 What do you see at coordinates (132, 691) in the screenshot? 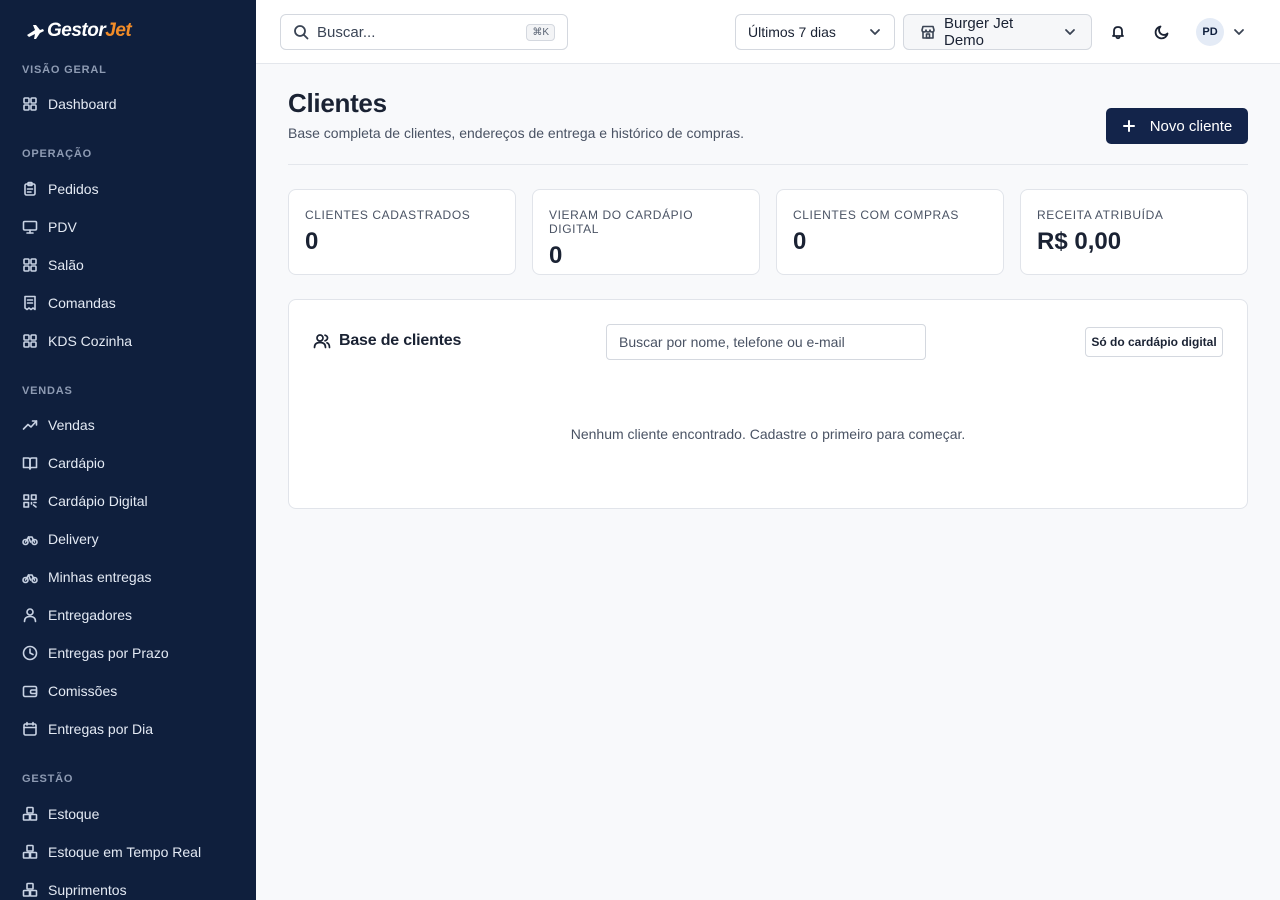
I see `sidebar-item-comissoes: Comissões` at bounding box center [132, 691].